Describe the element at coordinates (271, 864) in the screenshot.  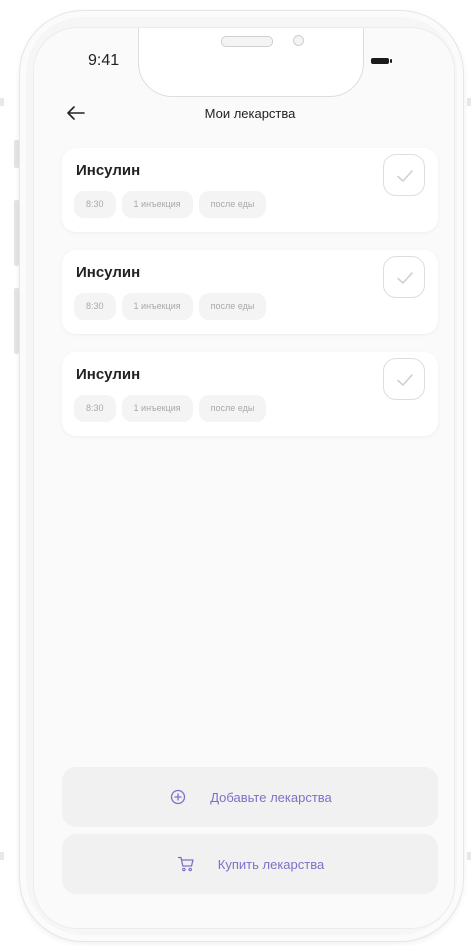
I see `buy-medication-label: Купить лекарства` at that location.